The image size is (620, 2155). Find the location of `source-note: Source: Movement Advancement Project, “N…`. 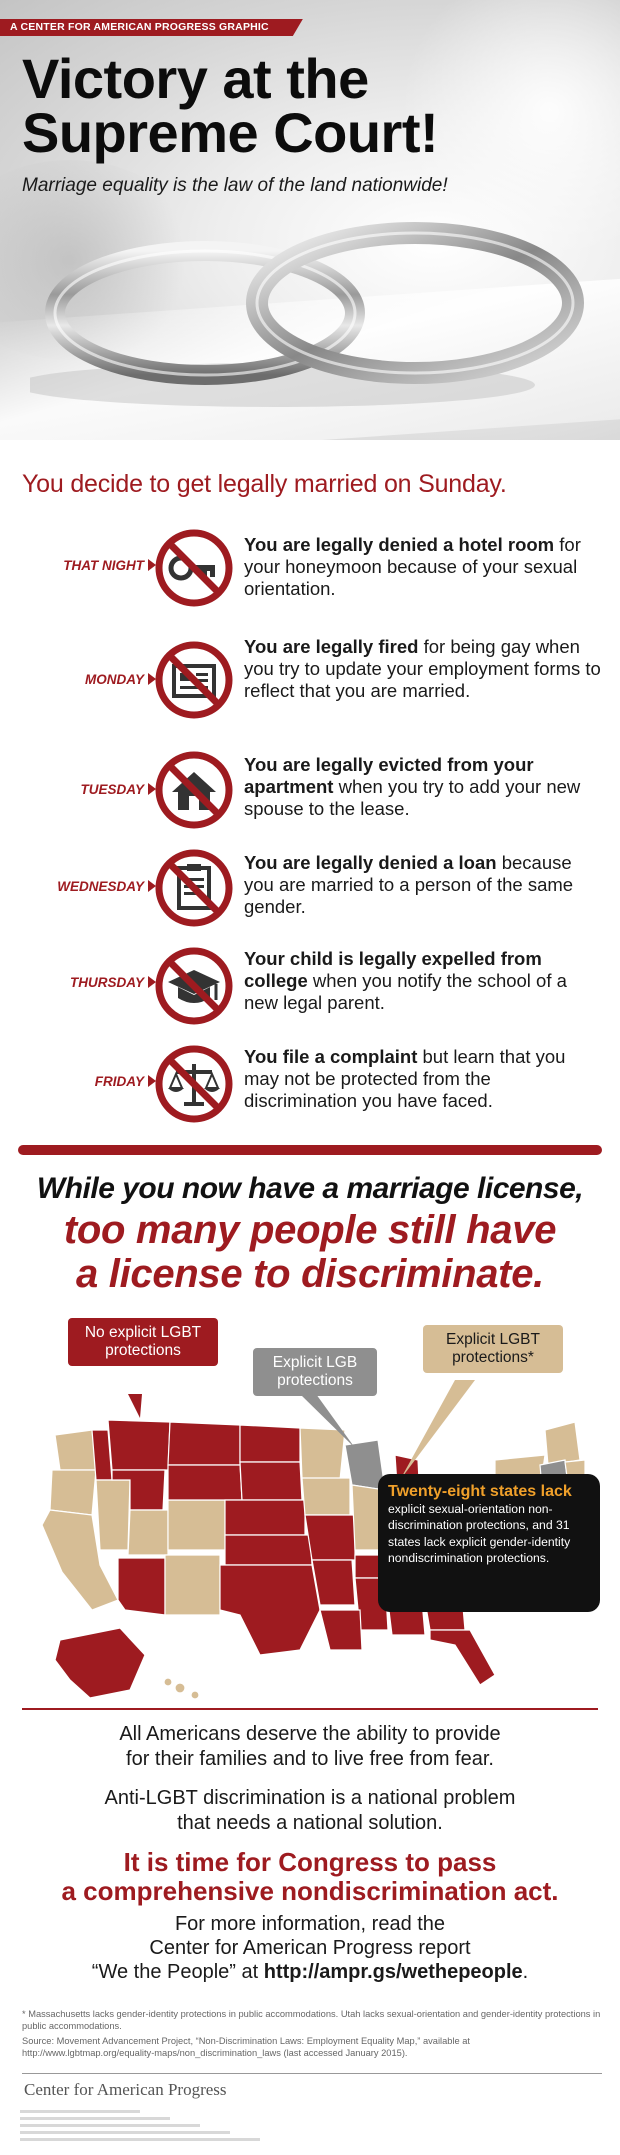

source-note: Source: Movement Advancement Project, “N… is located at coordinates (246, 2047).